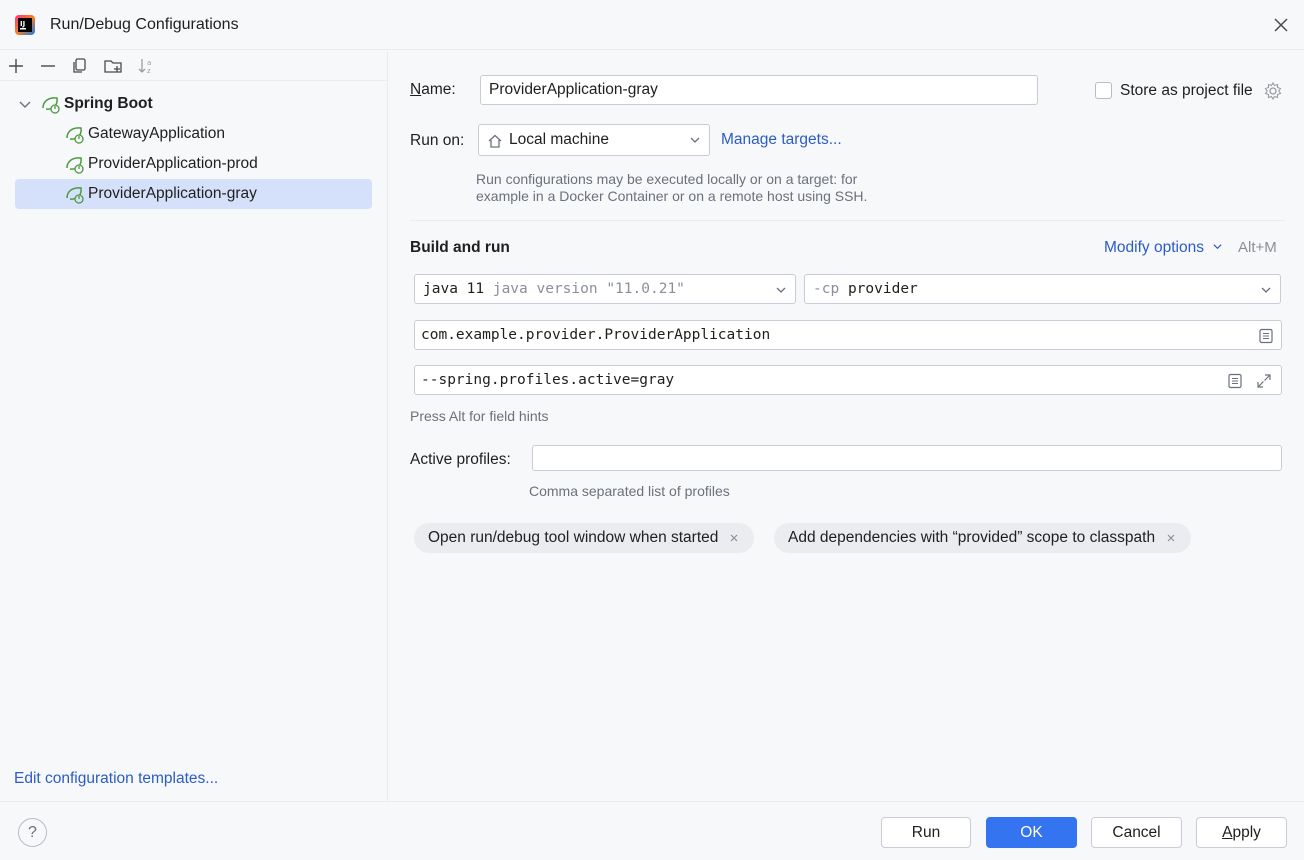 This screenshot has width=1304, height=860. What do you see at coordinates (438, 89) in the screenshot?
I see `name-label-rest: ame:` at bounding box center [438, 89].